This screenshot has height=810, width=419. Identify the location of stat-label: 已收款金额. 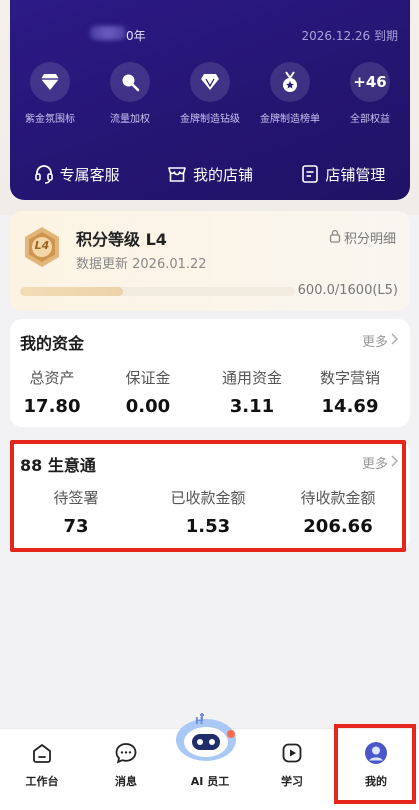
(208, 498).